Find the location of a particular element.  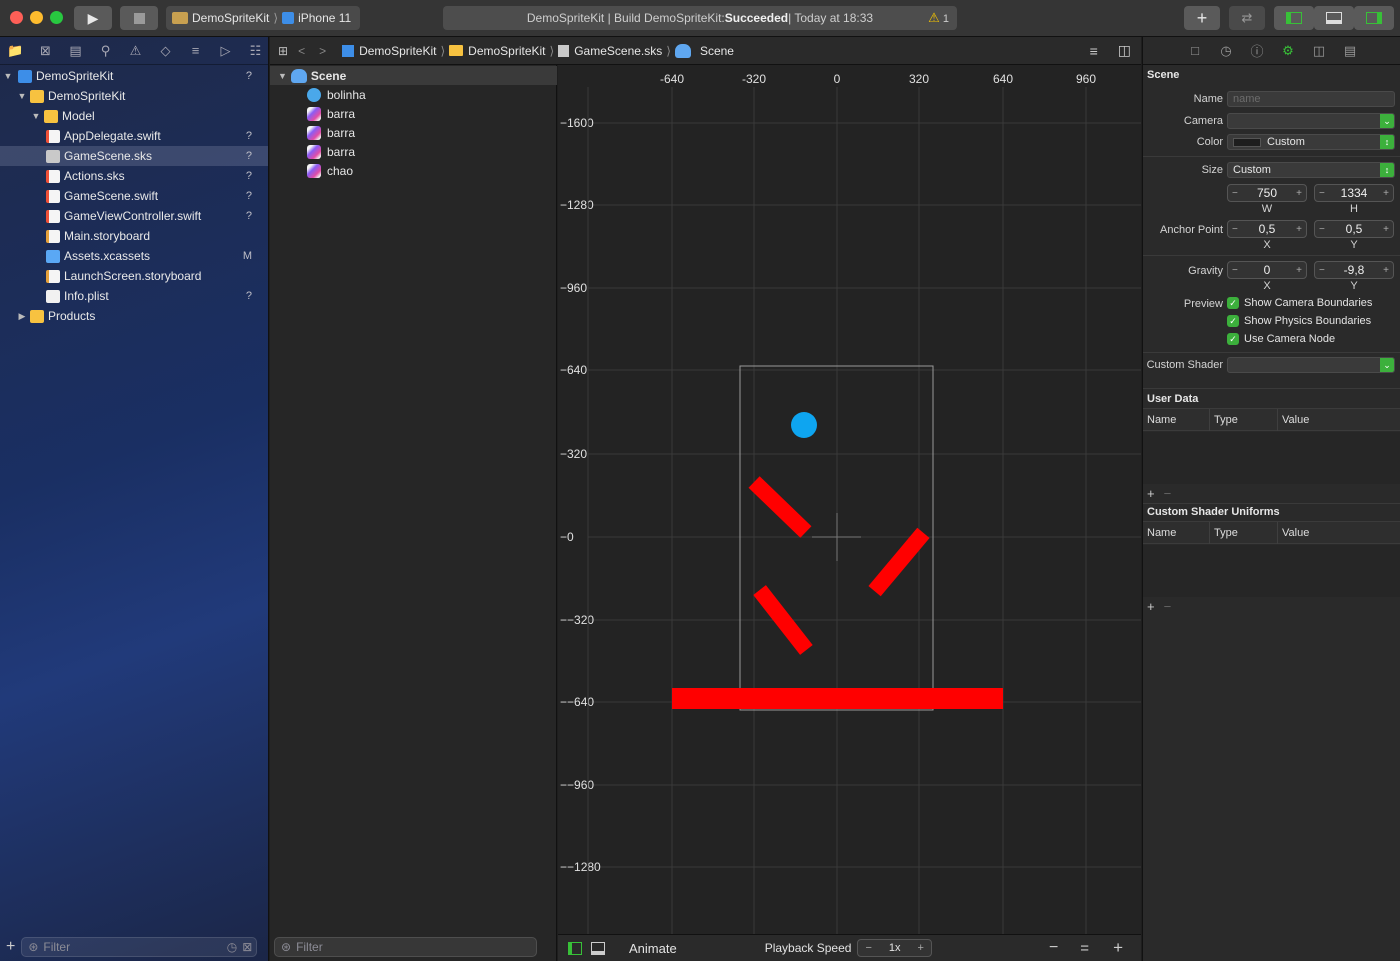

stop-button is located at coordinates (139, 18).